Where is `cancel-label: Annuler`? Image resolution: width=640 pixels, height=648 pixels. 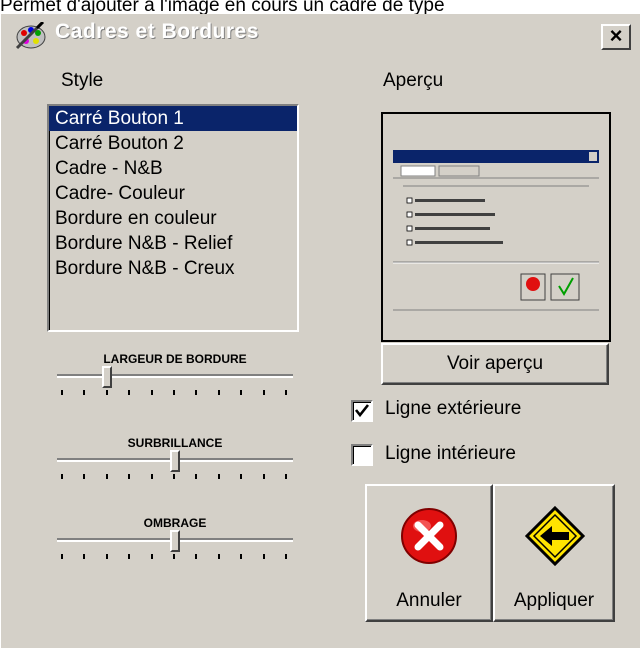 cancel-label: Annuler is located at coordinates (429, 600).